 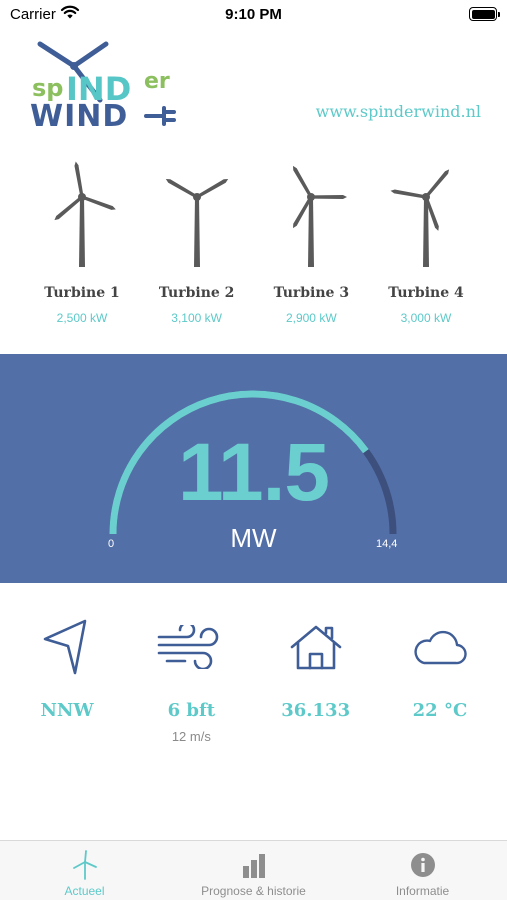 What do you see at coordinates (111, 544) in the screenshot?
I see `gauge-min-label: 0` at bounding box center [111, 544].